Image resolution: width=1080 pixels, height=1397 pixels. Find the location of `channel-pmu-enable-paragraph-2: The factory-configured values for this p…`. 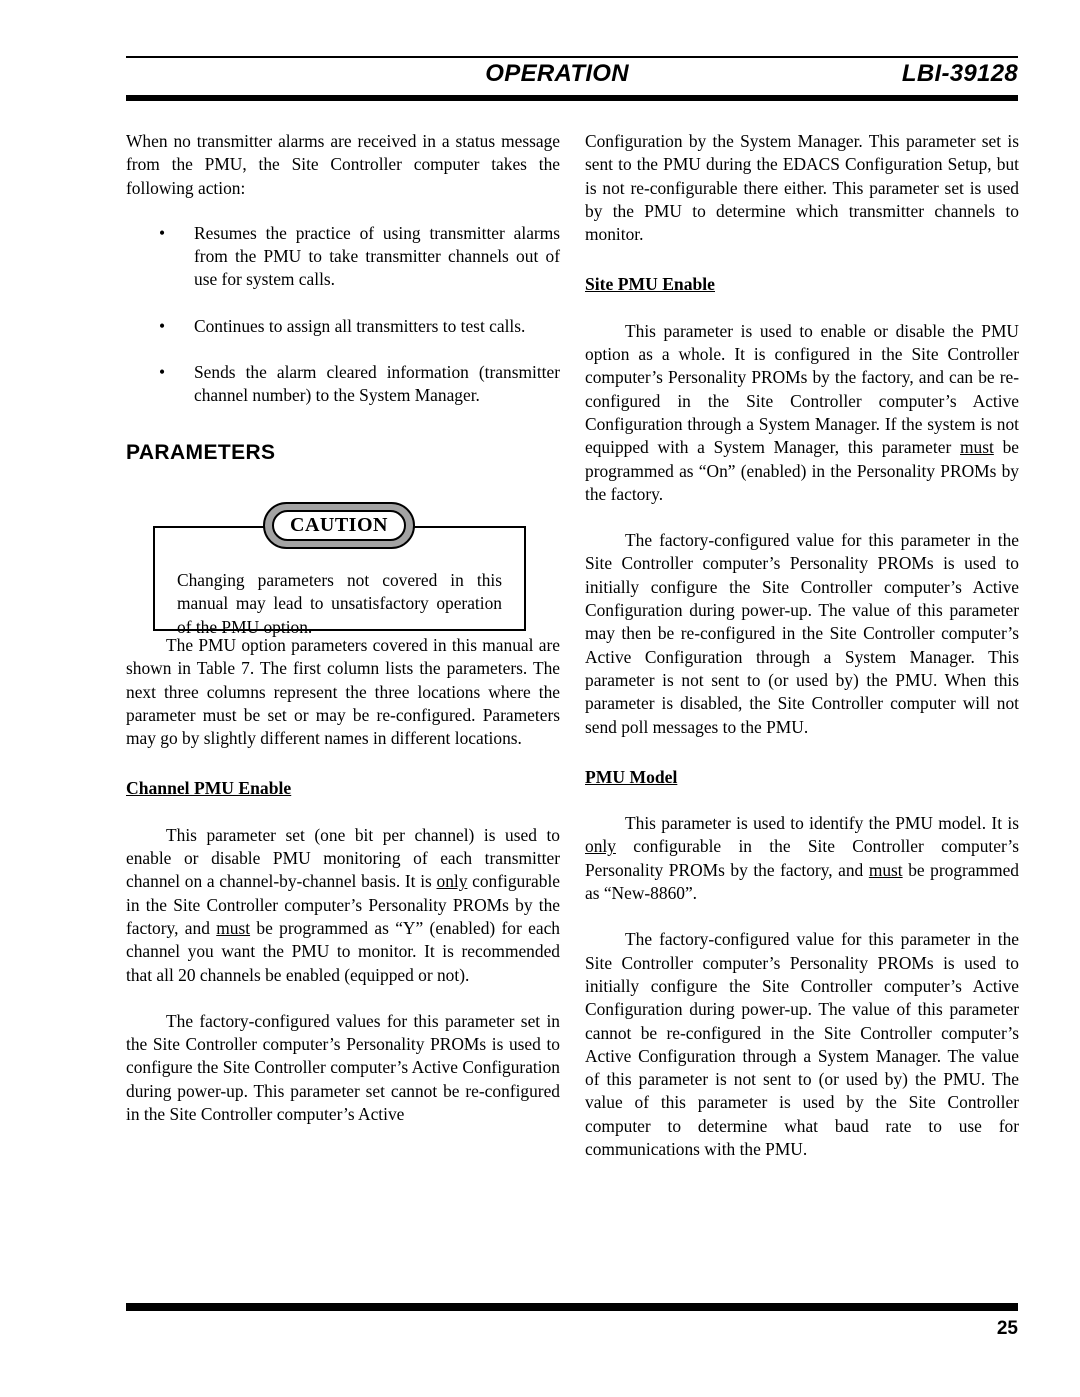

channel-pmu-enable-paragraph-2: The factory-configured values for this p… is located at coordinates (343, 1067).